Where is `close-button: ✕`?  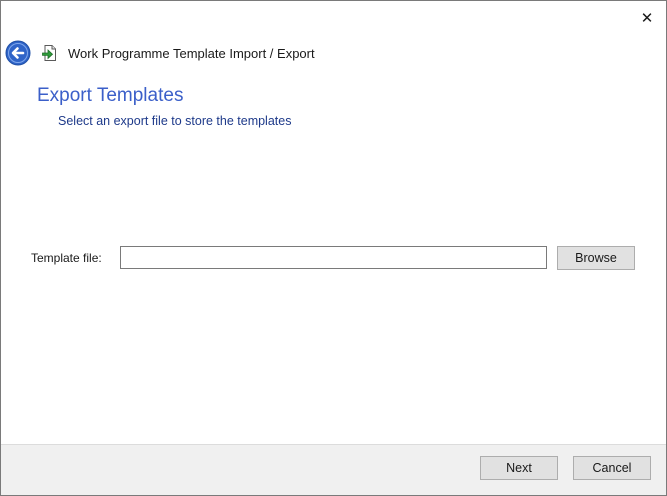
close-button: ✕ is located at coordinates (647, 18).